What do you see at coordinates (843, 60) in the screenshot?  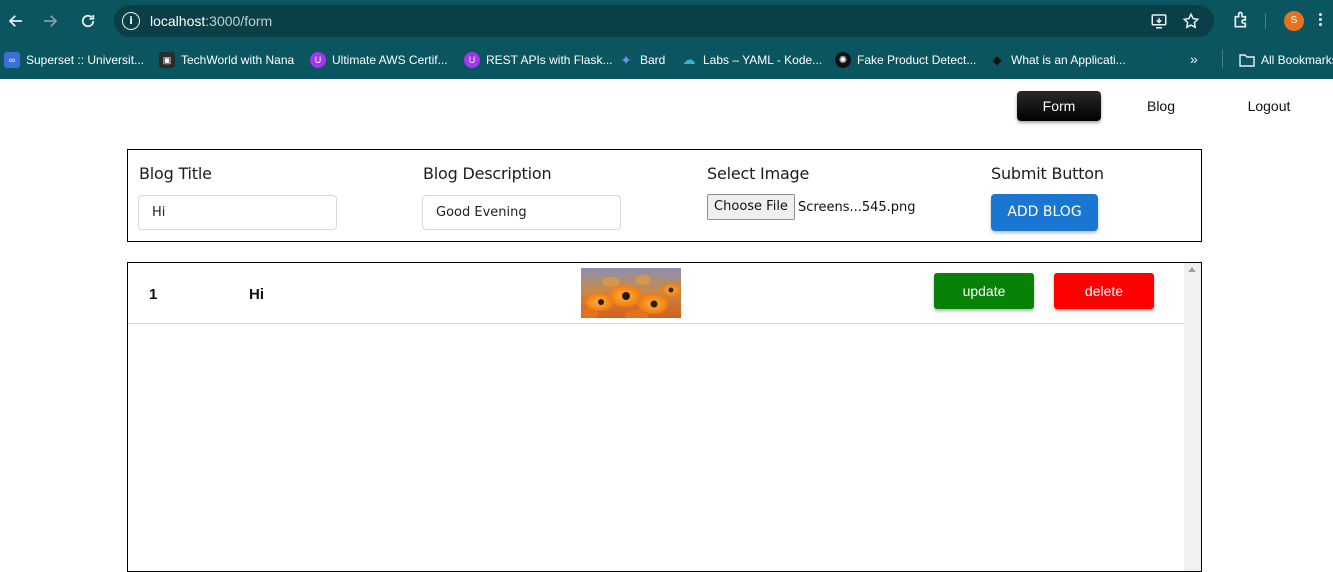 I see `chatgpt-icon: ✺` at bounding box center [843, 60].